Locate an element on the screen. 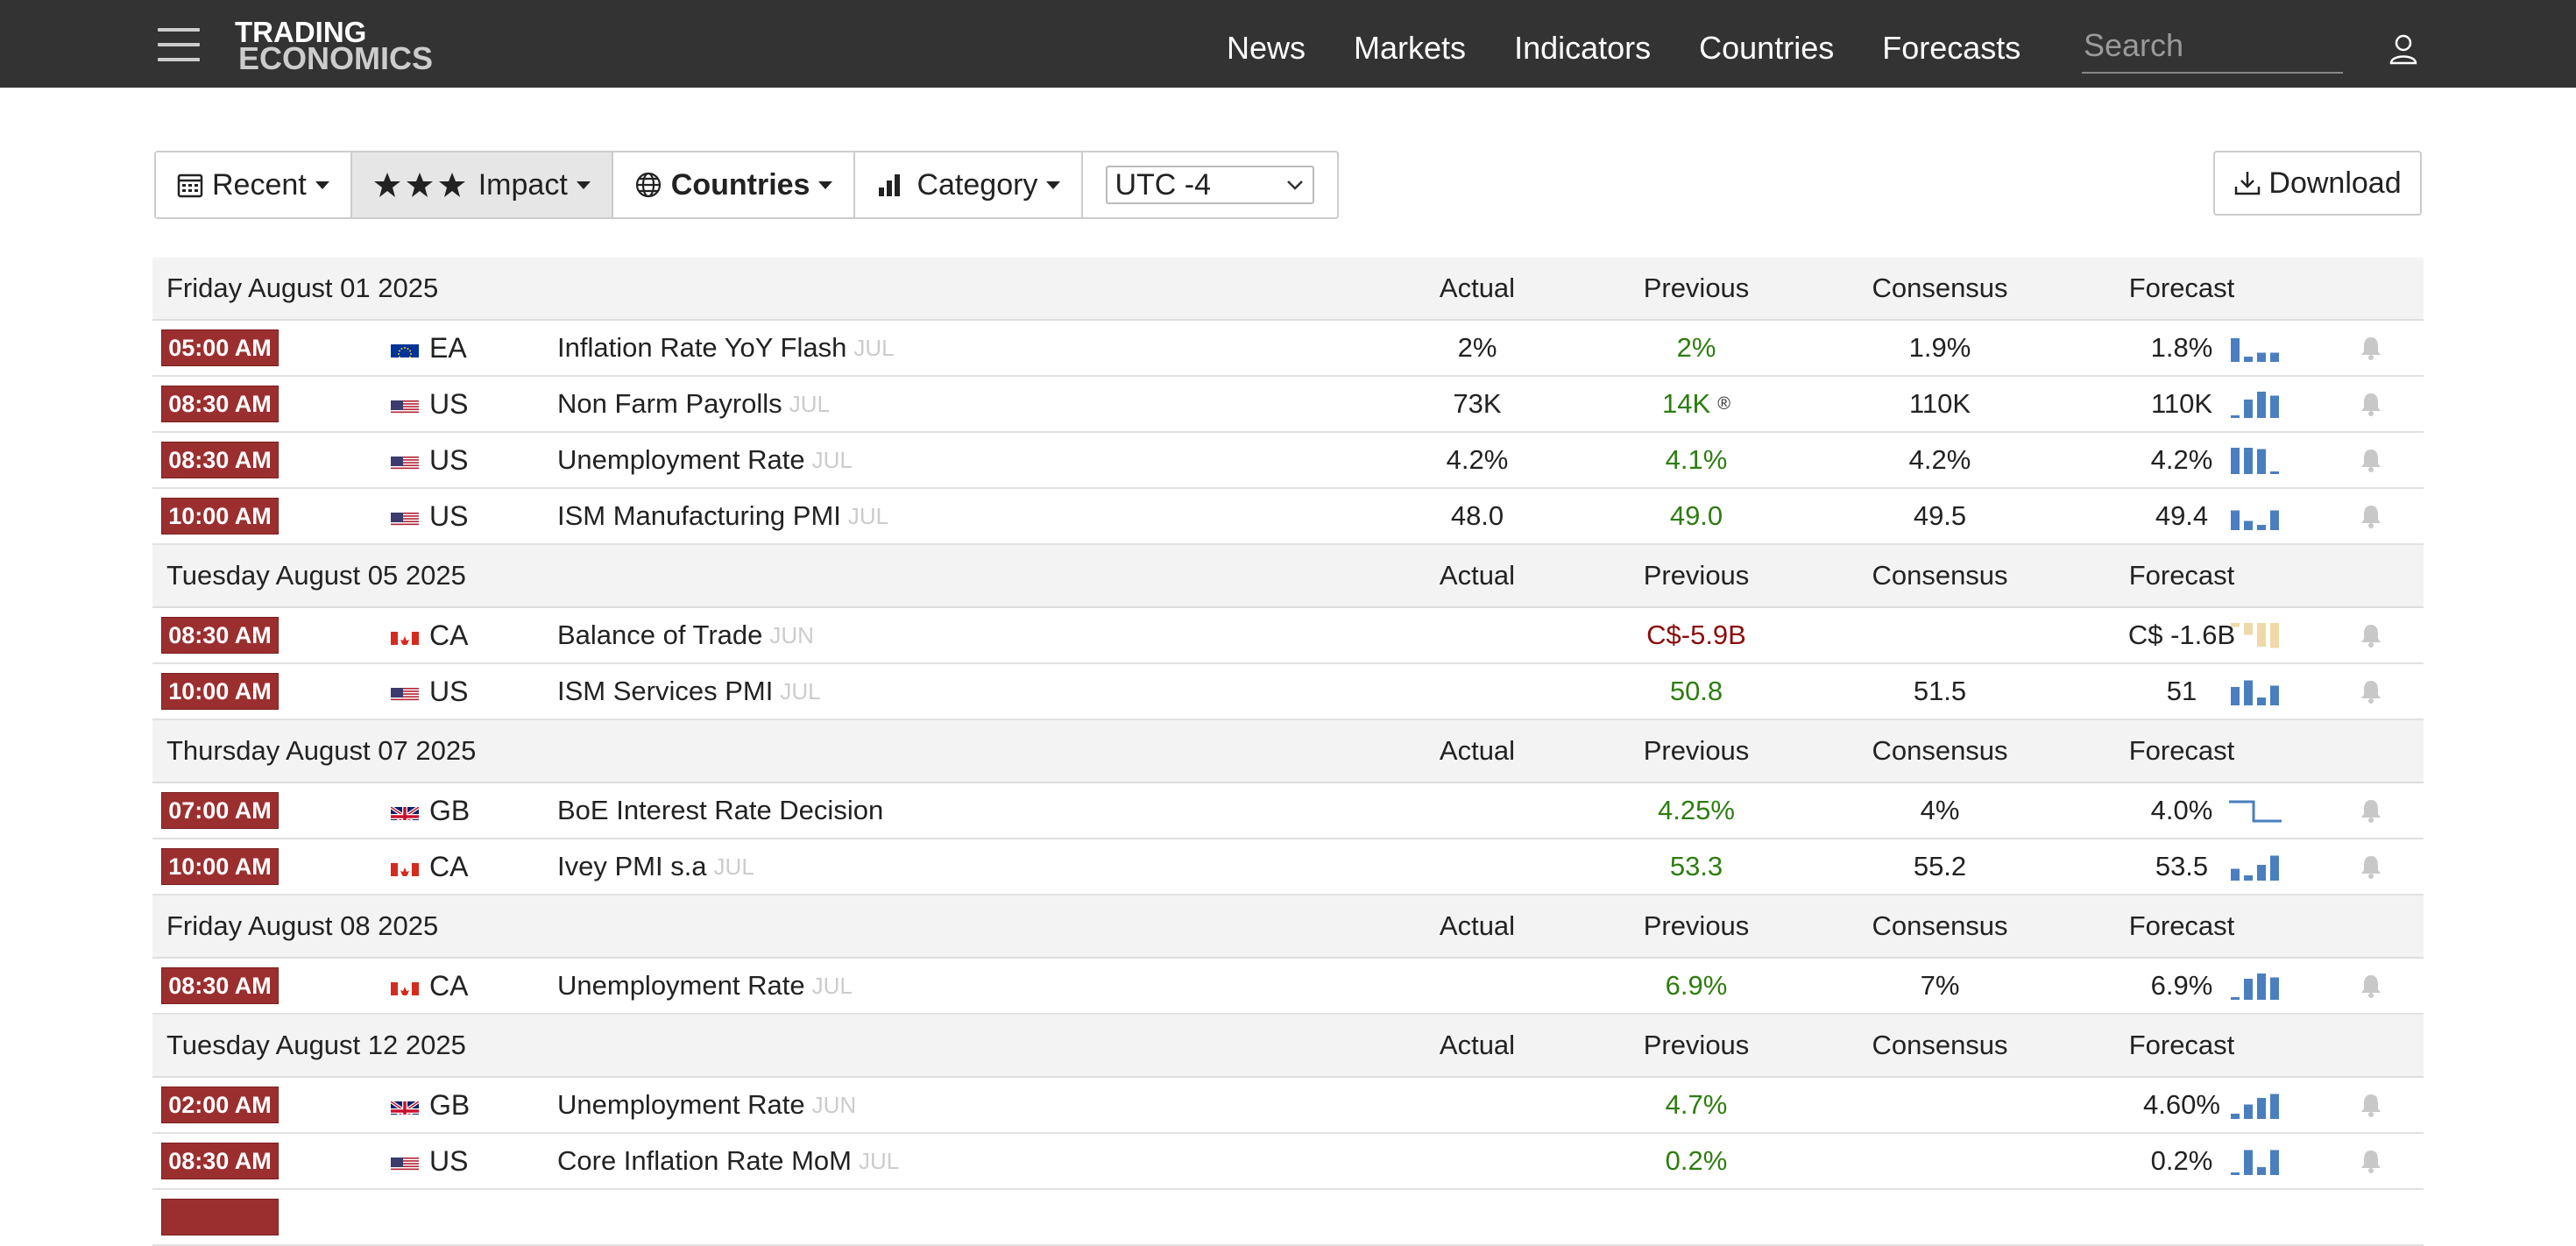 The width and height of the screenshot is (2576, 1246). event-row: 08:30 AM CA Unemployment Rate JUL 6.9% 7% 6.9% is located at coordinates (1288, 987).